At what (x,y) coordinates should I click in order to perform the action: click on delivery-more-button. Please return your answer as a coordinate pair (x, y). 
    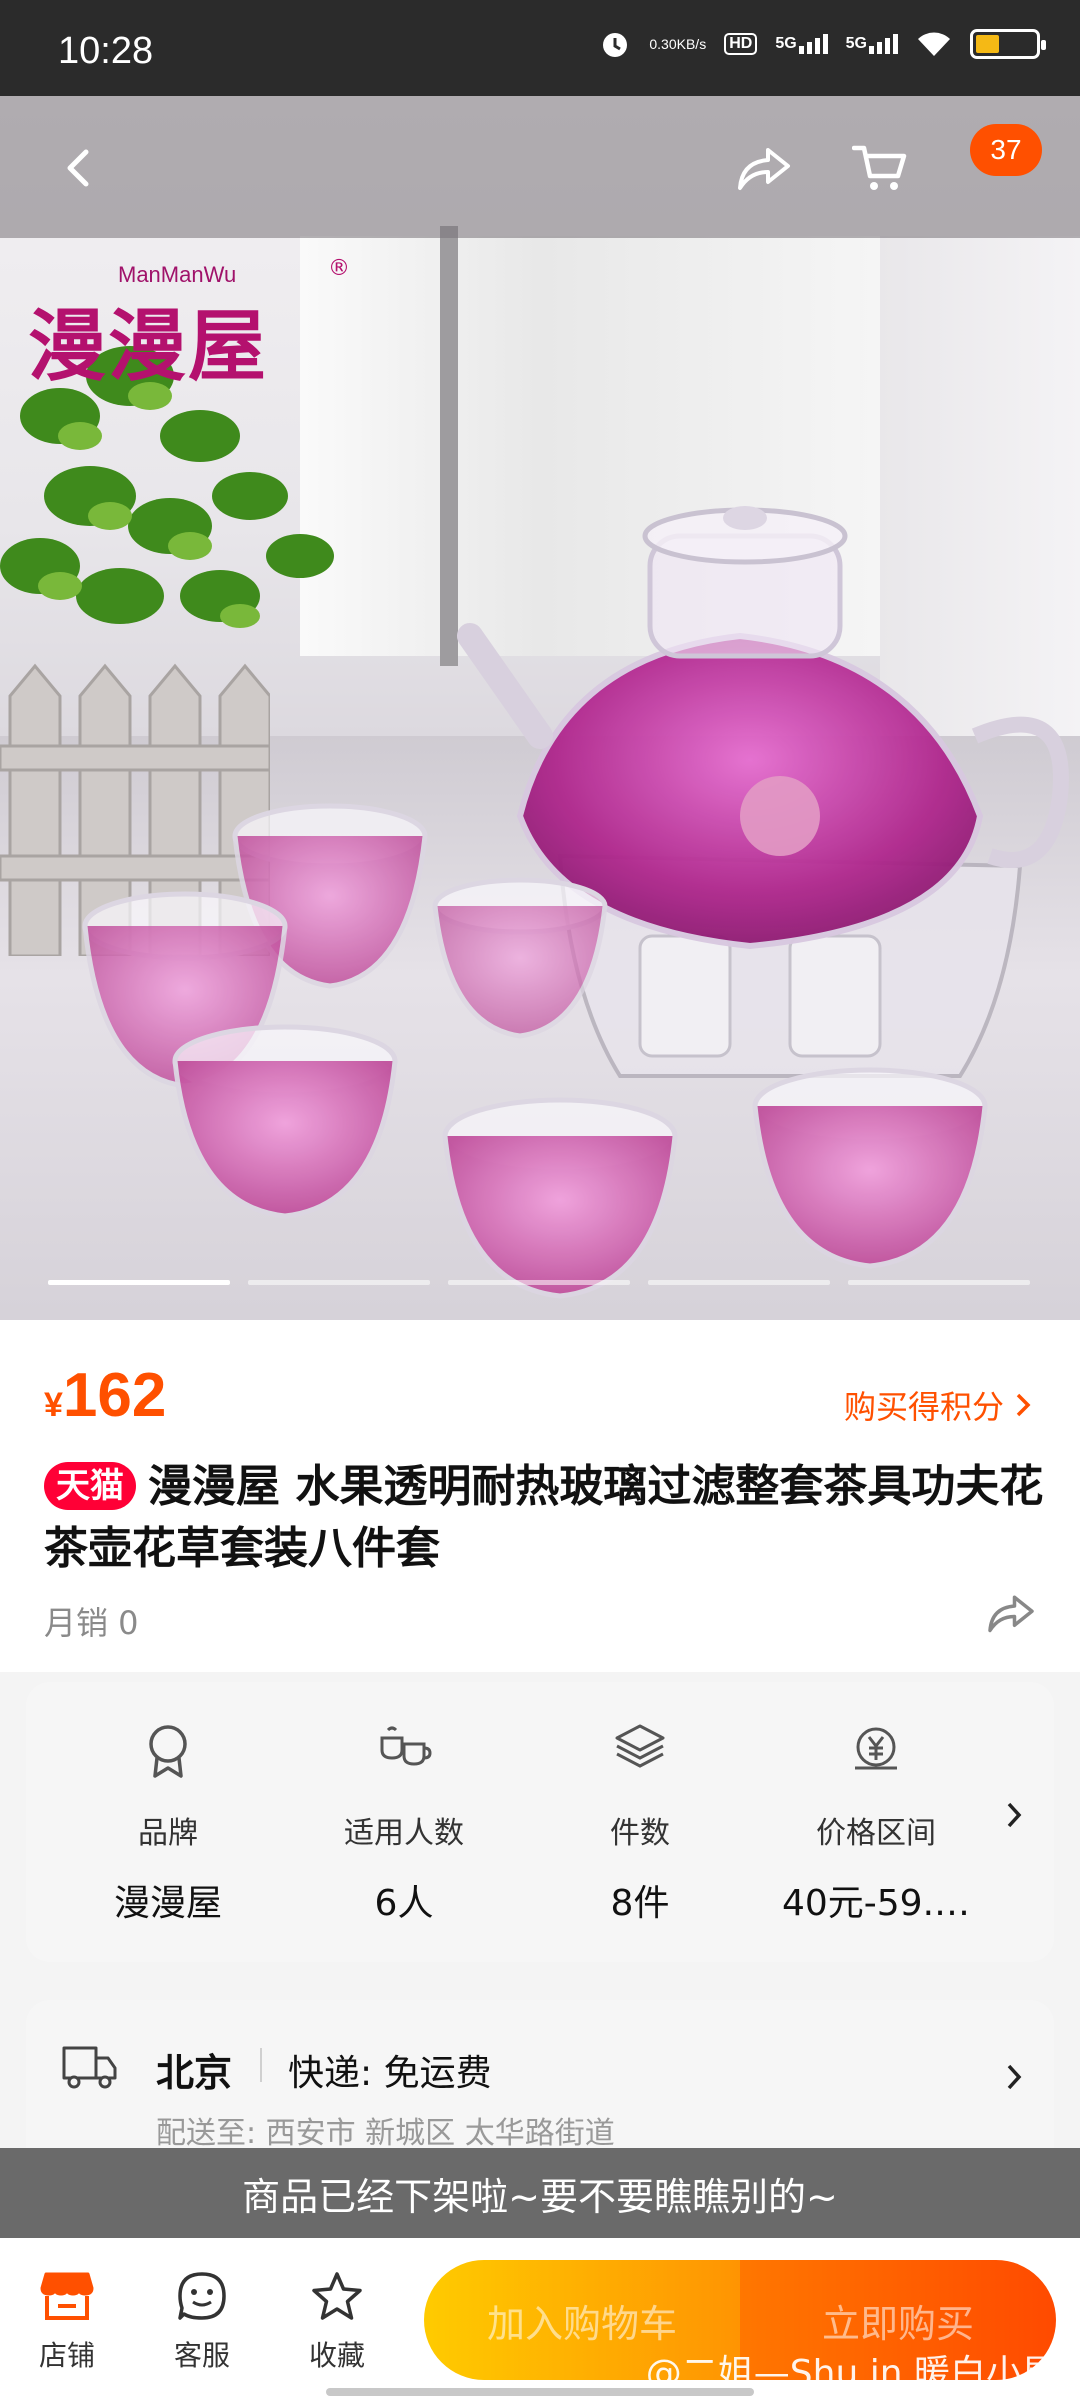
    Looking at the image, I should click on (1014, 2079).